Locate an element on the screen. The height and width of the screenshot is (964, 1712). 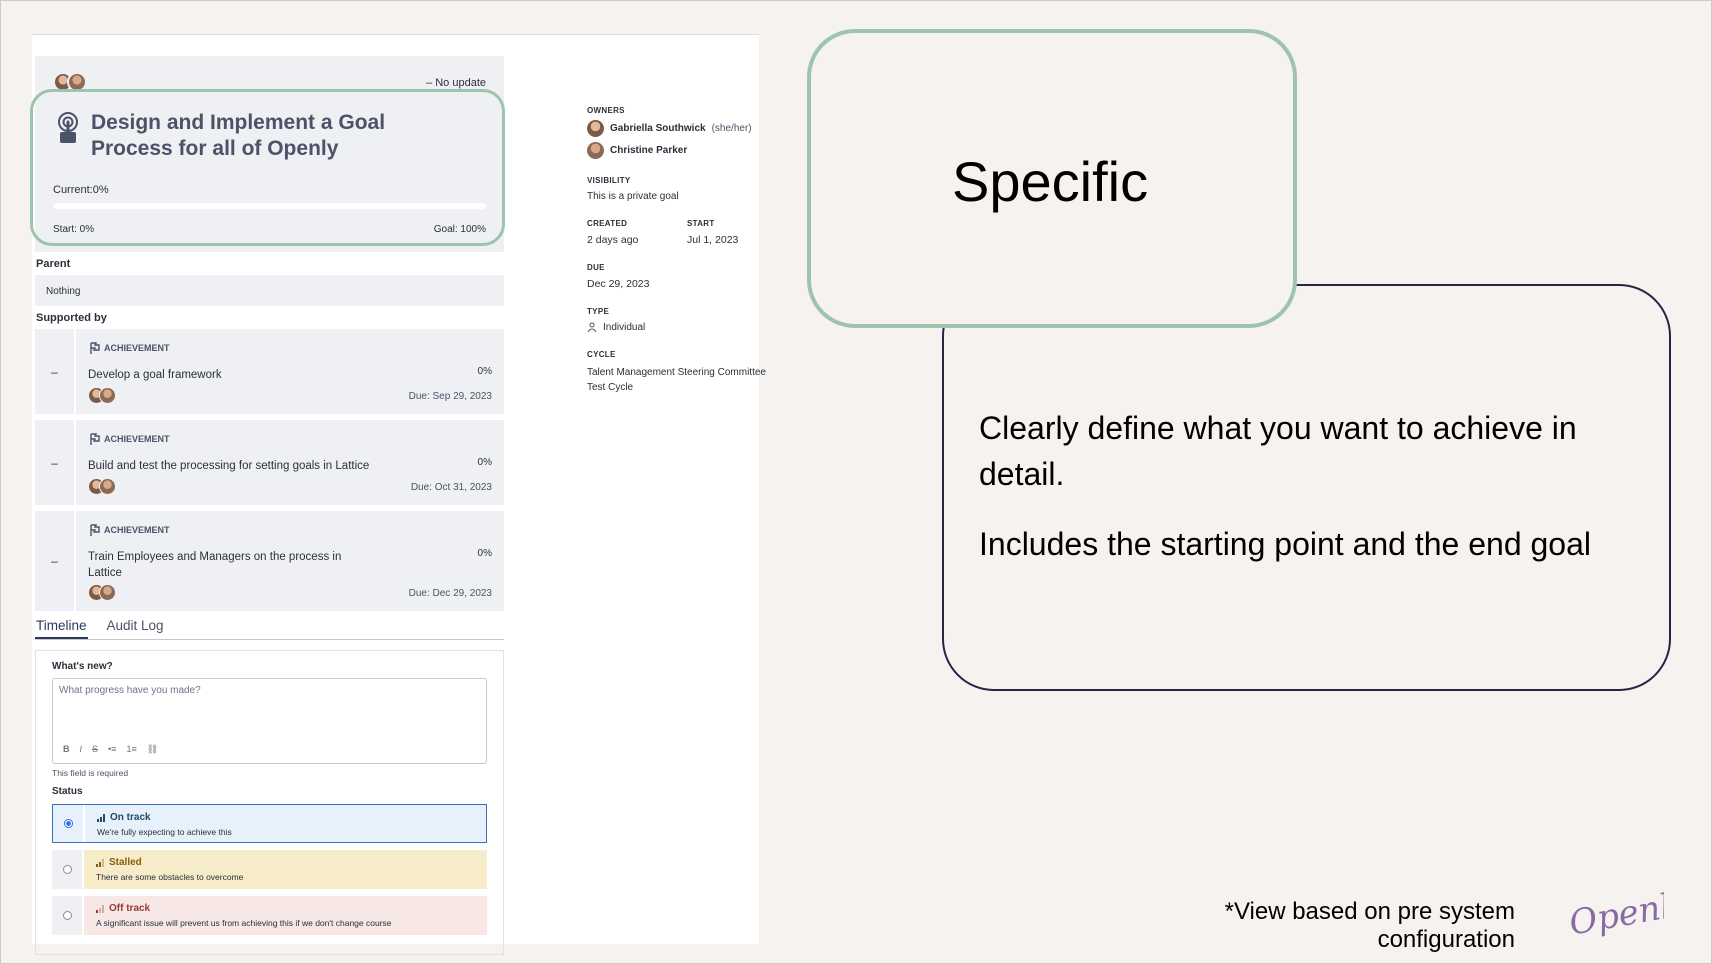
due-value: Dec 29, 2023 is located at coordinates (618, 284).